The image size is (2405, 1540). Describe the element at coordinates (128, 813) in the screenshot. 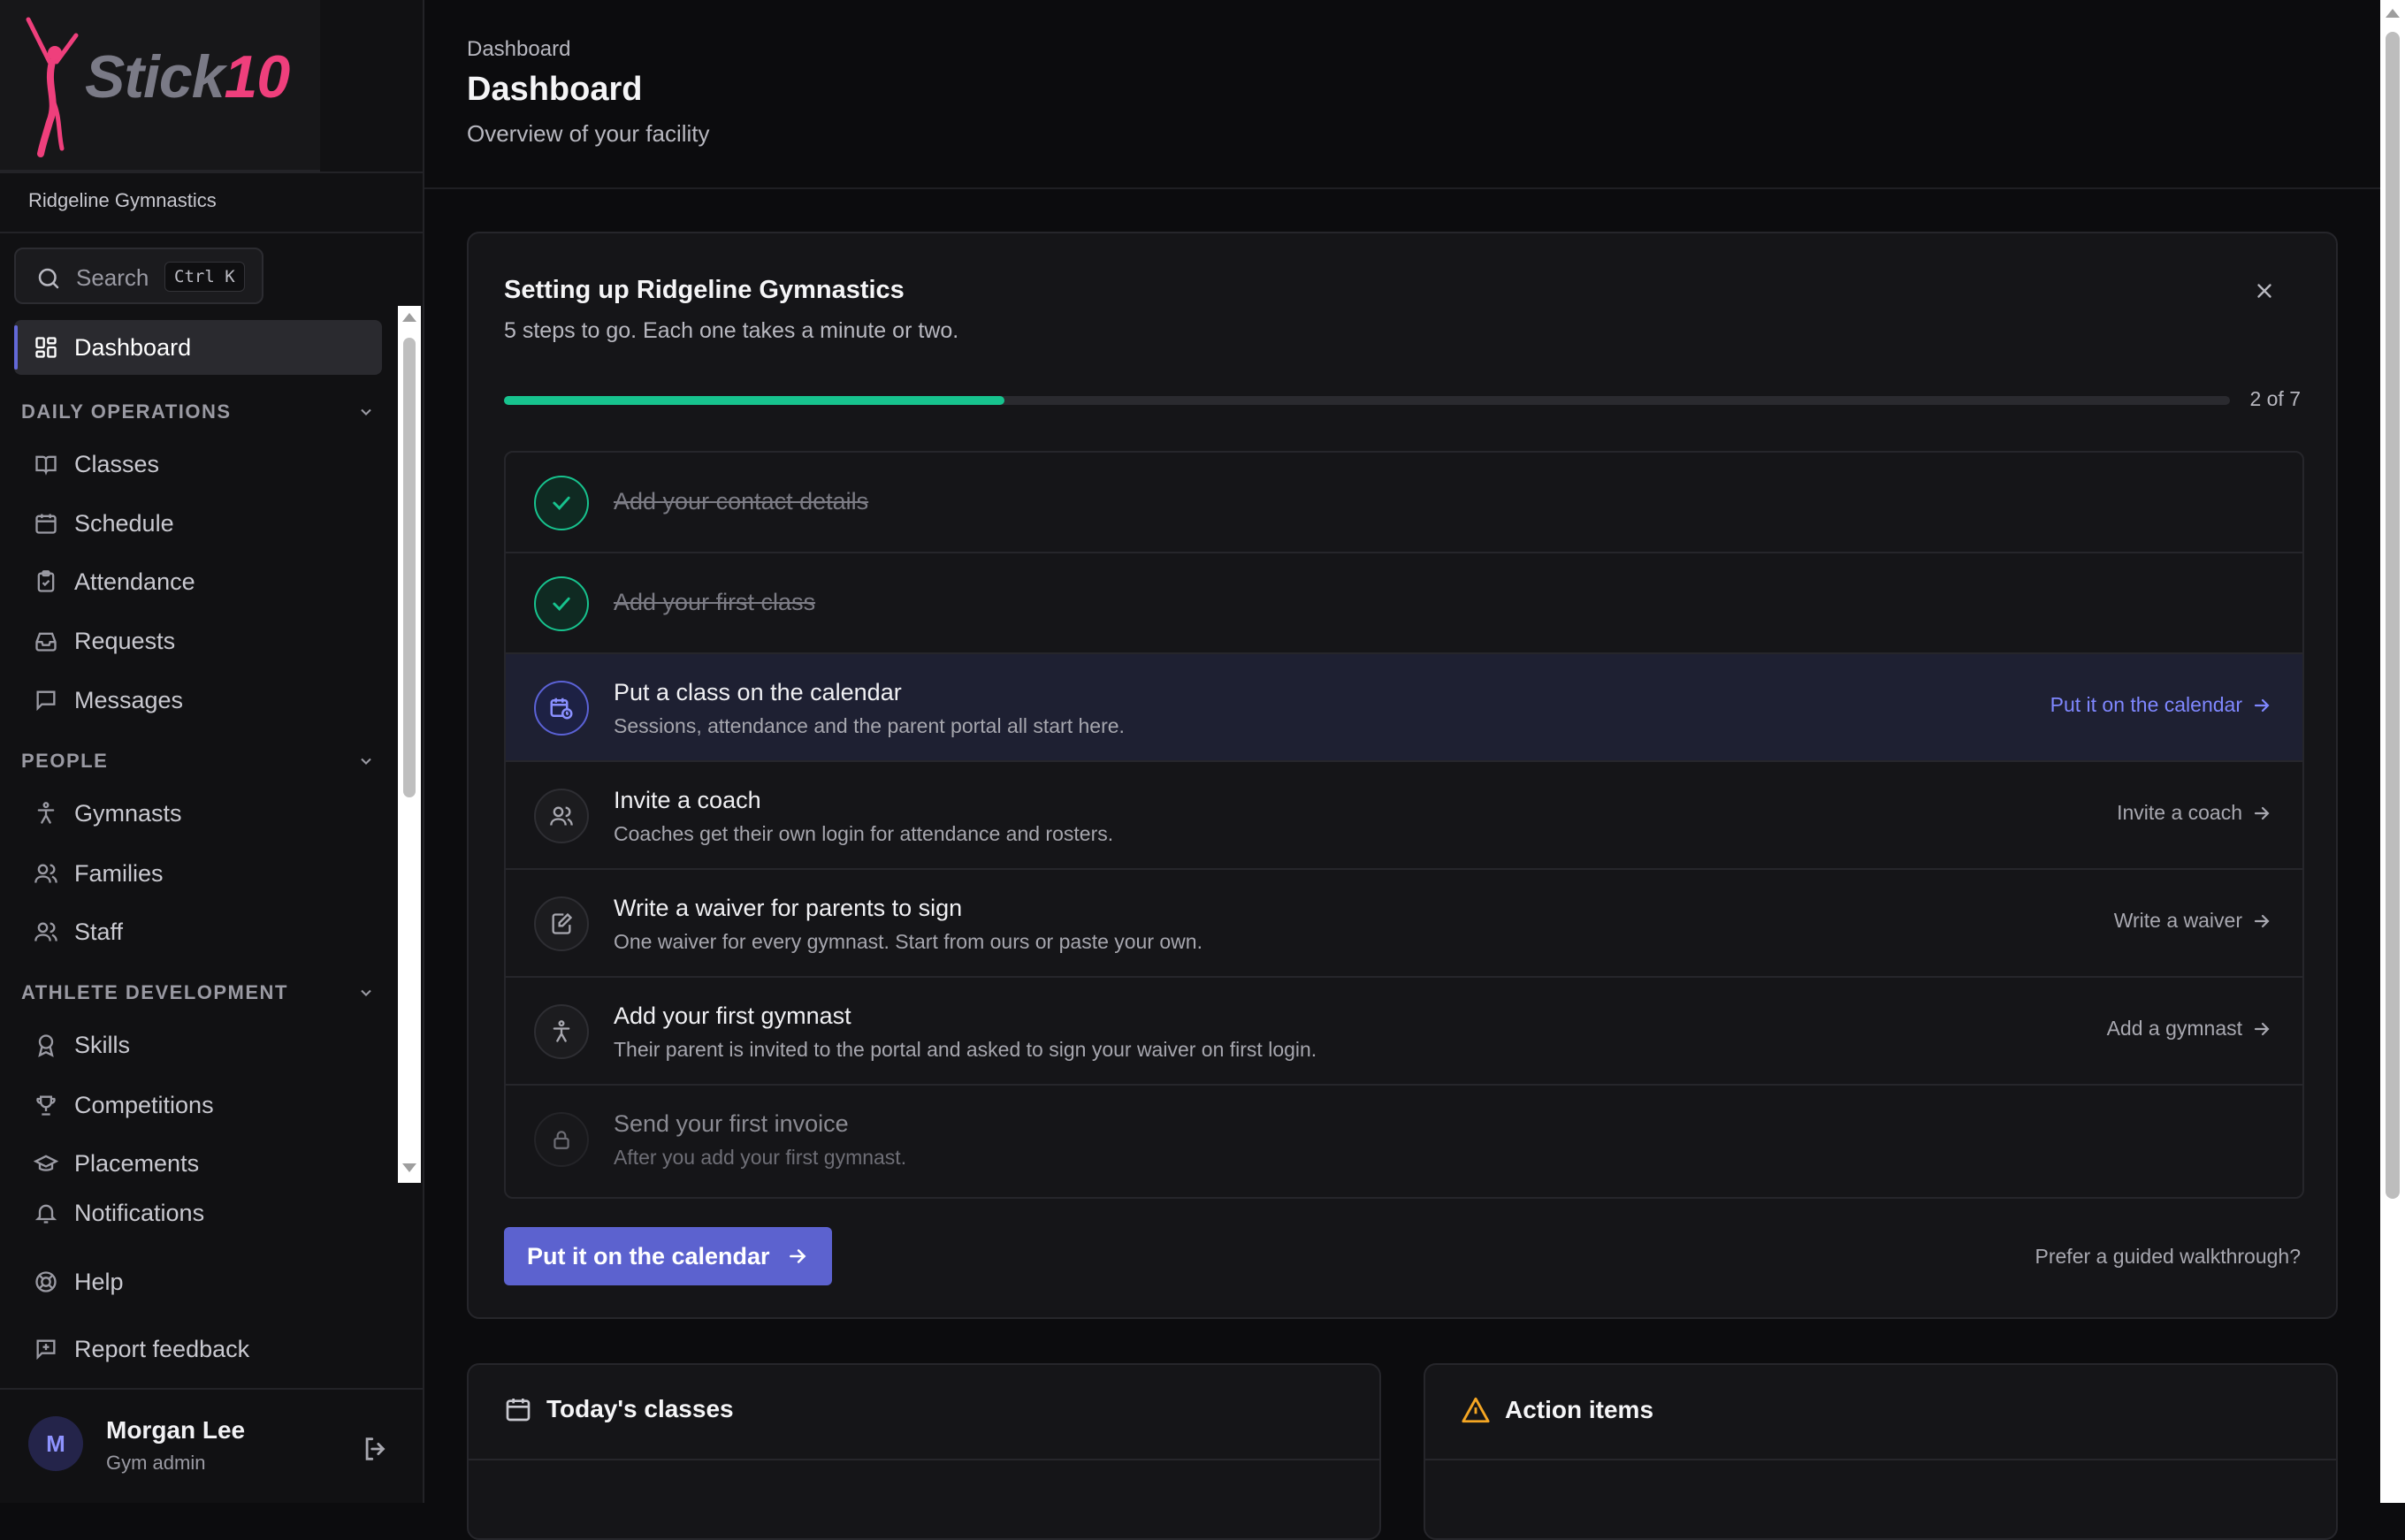

I see `sidebar-item-label: Gymnasts` at that location.